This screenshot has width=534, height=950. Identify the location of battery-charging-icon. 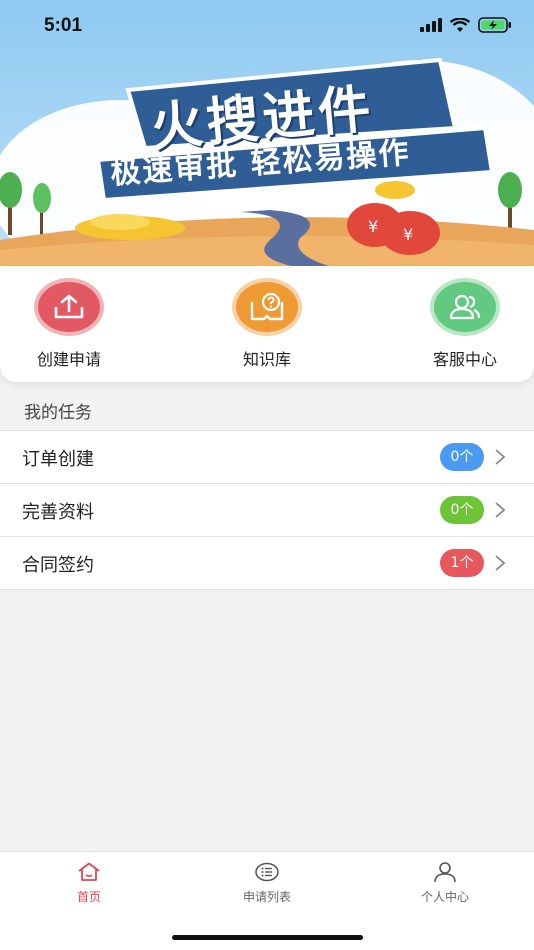
(494, 25).